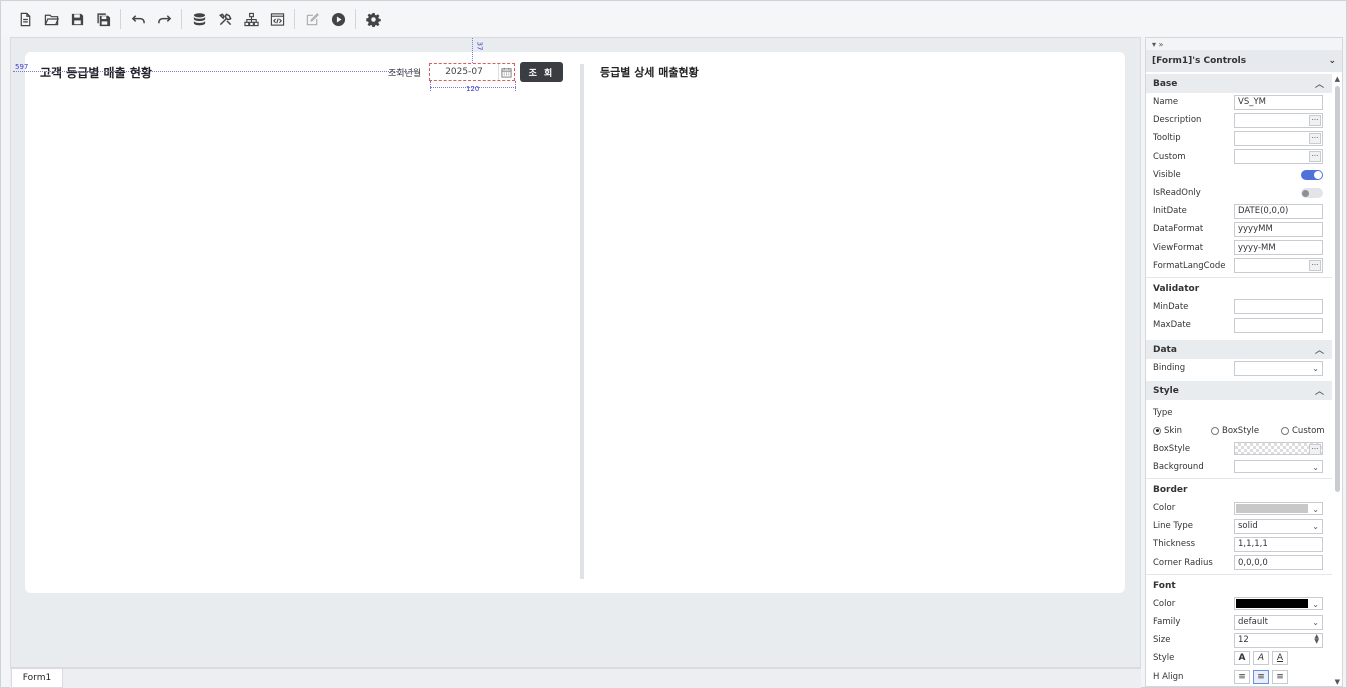 This screenshot has width=1347, height=688. I want to click on prop-type: Type, so click(1239, 412).